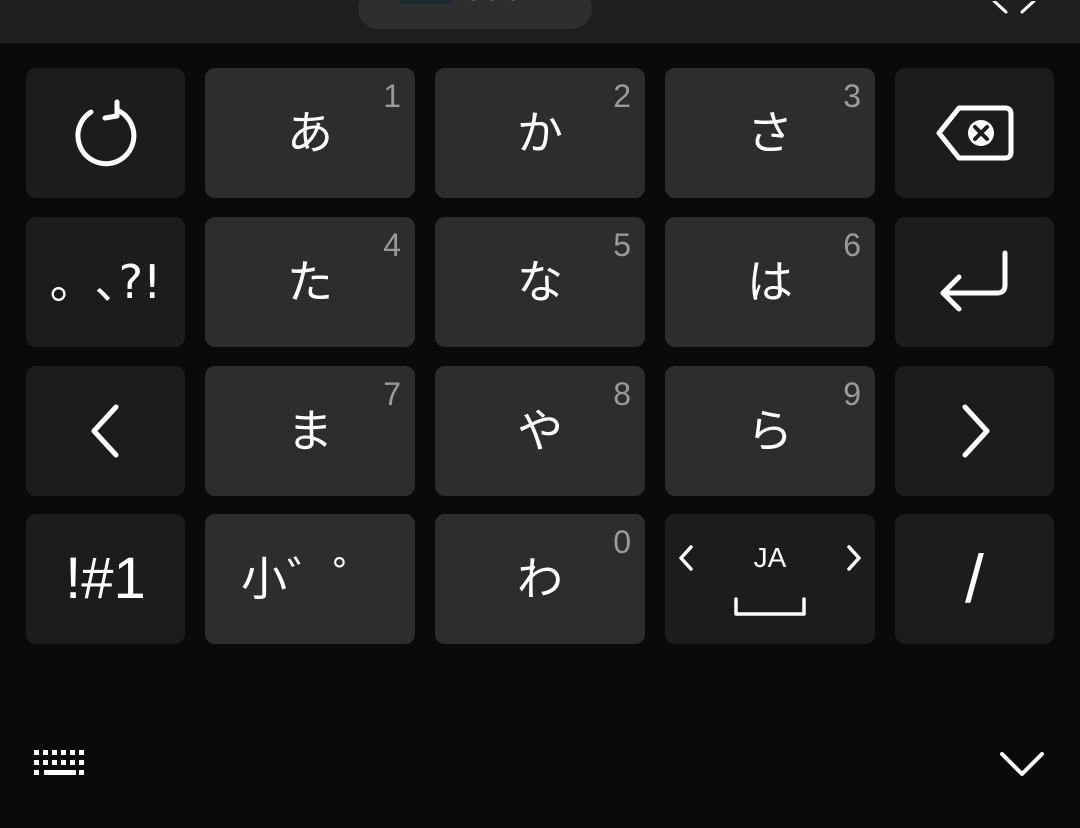 This screenshot has height=828, width=1080. I want to click on enter-icon, so click(973, 281).